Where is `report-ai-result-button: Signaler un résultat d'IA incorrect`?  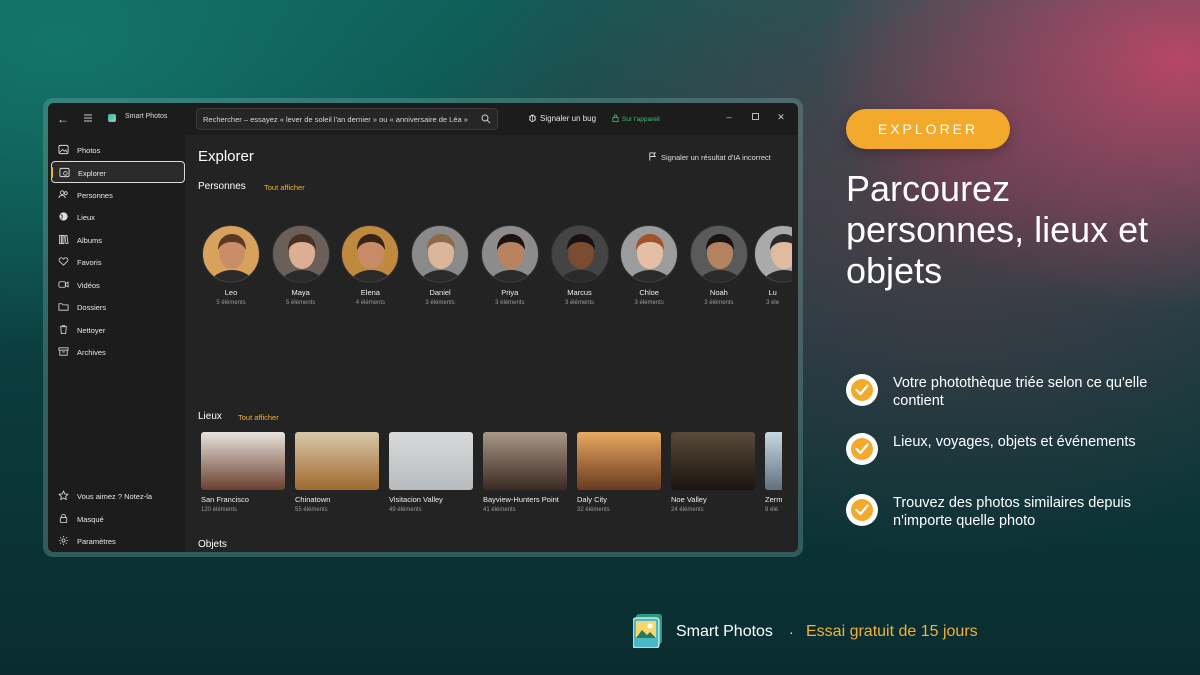 report-ai-result-button: Signaler un résultat d'IA incorrect is located at coordinates (709, 157).